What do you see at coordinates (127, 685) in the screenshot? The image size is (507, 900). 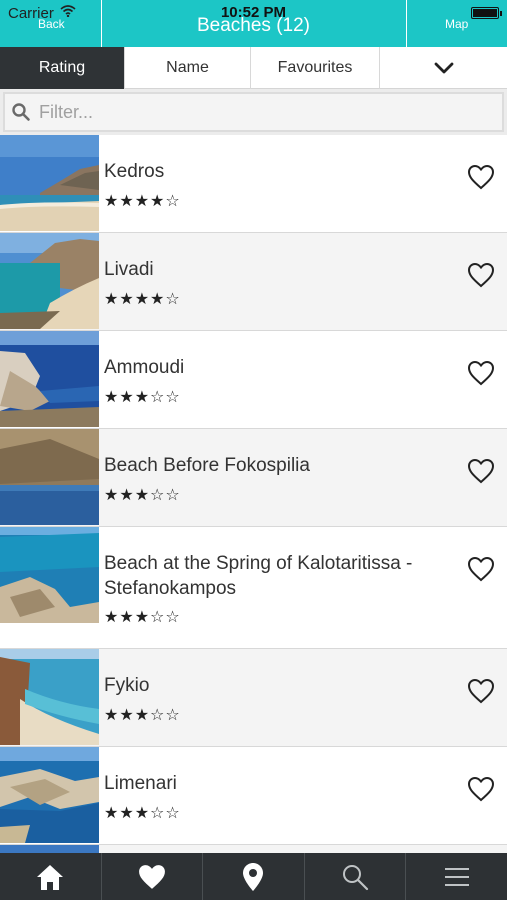 I see `beach-name: Fykio` at bounding box center [127, 685].